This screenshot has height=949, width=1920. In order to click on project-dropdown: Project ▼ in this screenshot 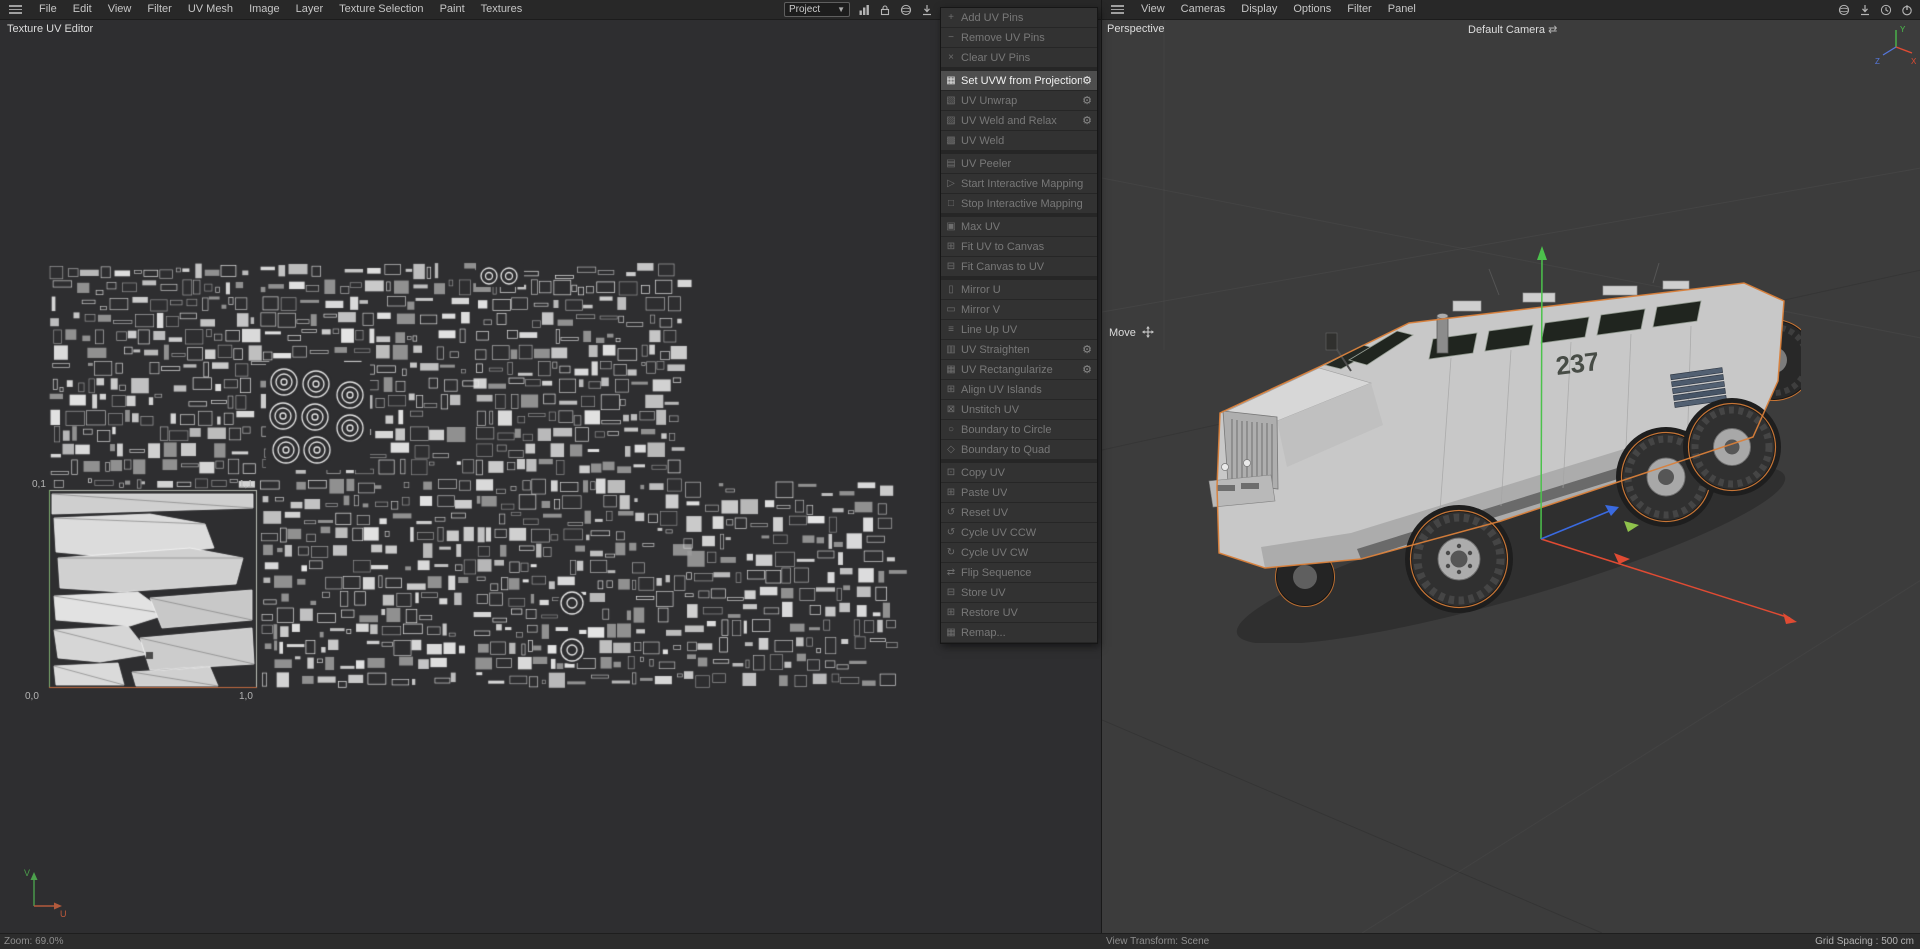, I will do `click(817, 9)`.